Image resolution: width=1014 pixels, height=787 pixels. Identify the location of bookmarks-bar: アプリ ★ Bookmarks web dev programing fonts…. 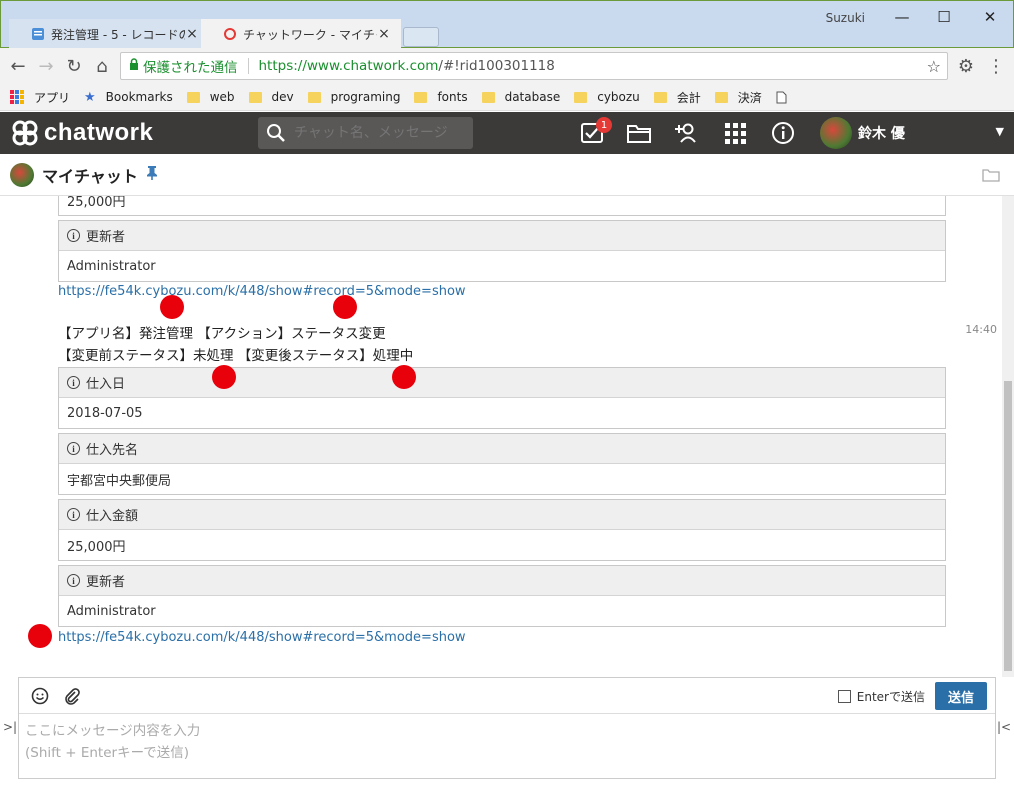
(507, 97).